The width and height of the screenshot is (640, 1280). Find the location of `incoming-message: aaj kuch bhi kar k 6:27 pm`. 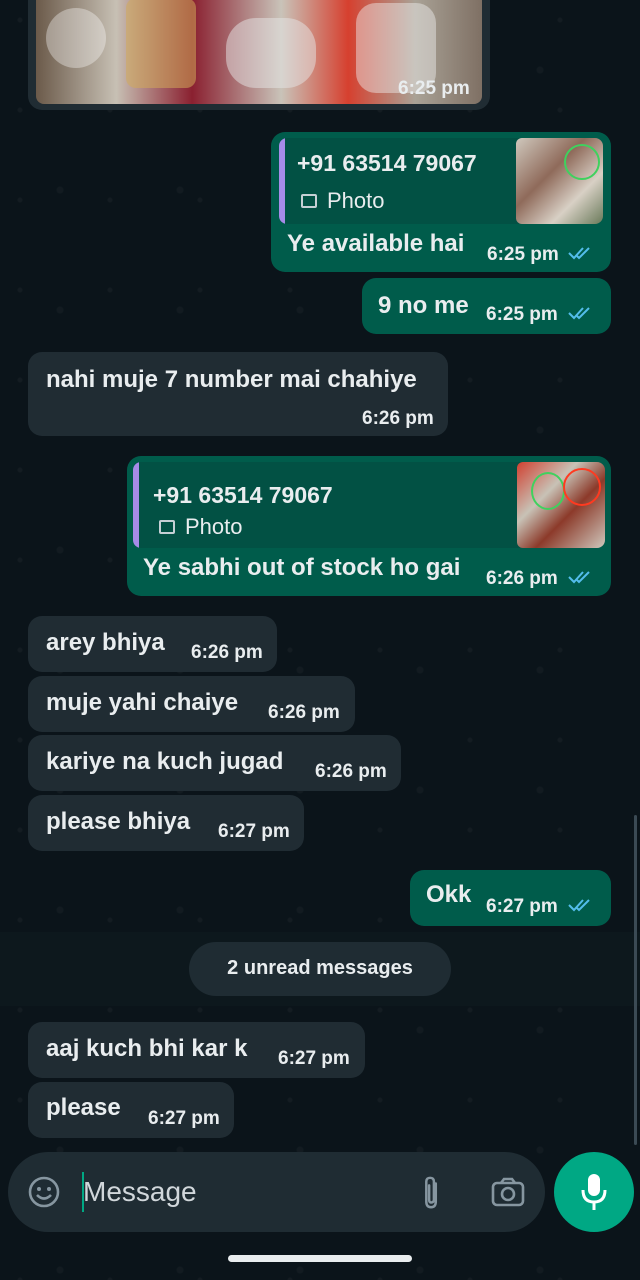

incoming-message: aaj kuch bhi kar k 6:27 pm is located at coordinates (196, 1050).